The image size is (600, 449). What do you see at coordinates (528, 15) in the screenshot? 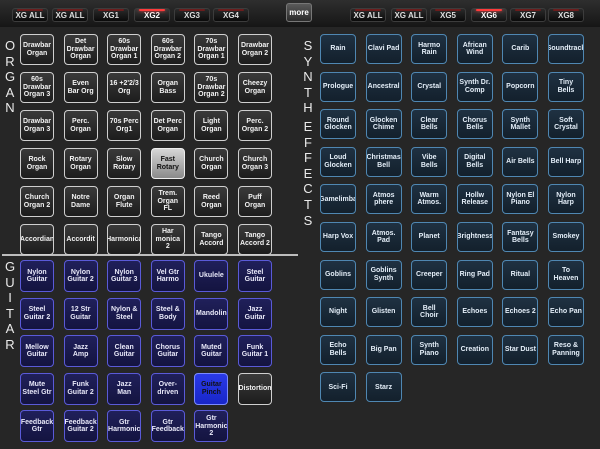
I see `tab-right-xg7-4: XG7` at bounding box center [528, 15].